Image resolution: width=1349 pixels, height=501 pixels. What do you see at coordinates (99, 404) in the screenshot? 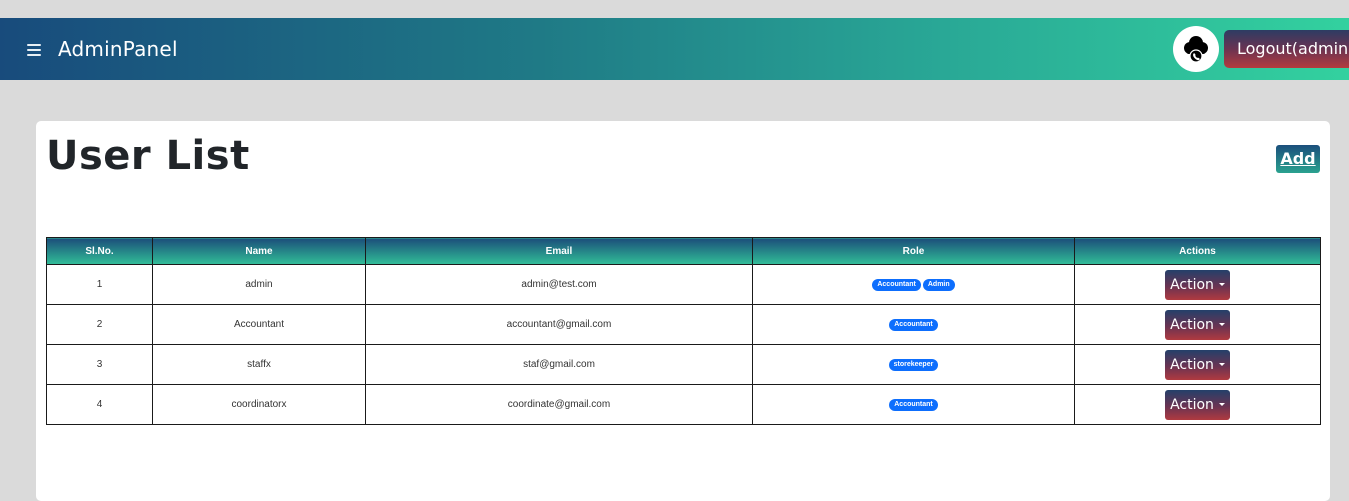
I see `cell-slno: 4` at bounding box center [99, 404].